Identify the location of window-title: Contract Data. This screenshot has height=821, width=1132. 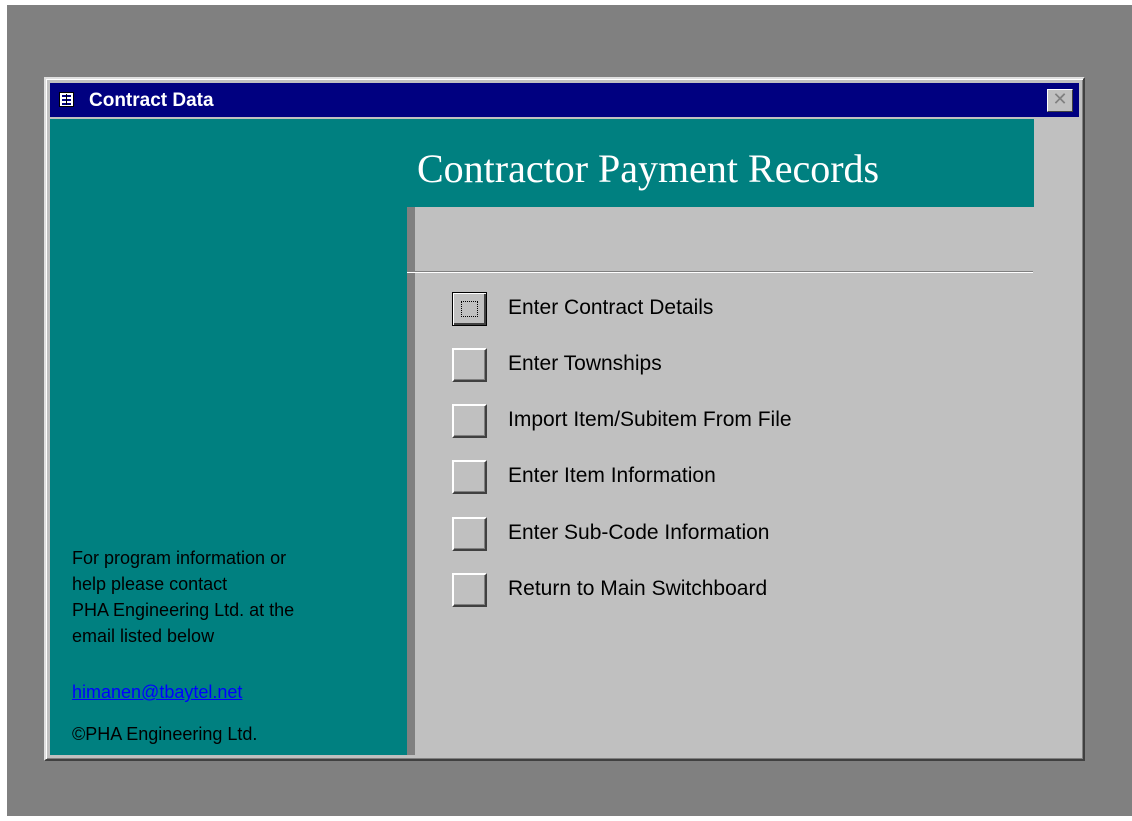
(151, 100).